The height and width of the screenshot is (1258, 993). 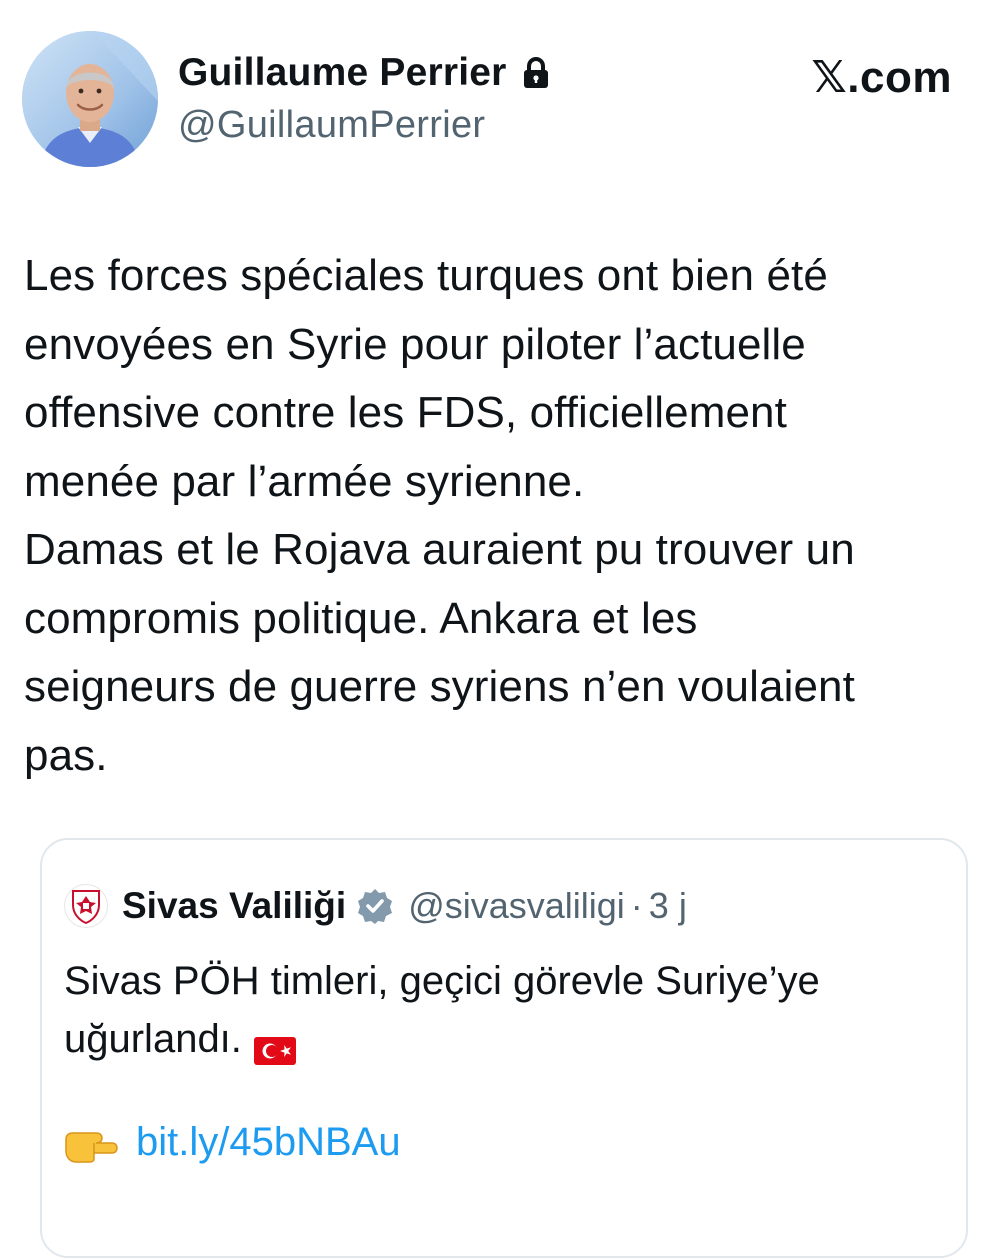 What do you see at coordinates (364, 125) in the screenshot?
I see `author-handle: @GuillaumPerrier` at bounding box center [364, 125].